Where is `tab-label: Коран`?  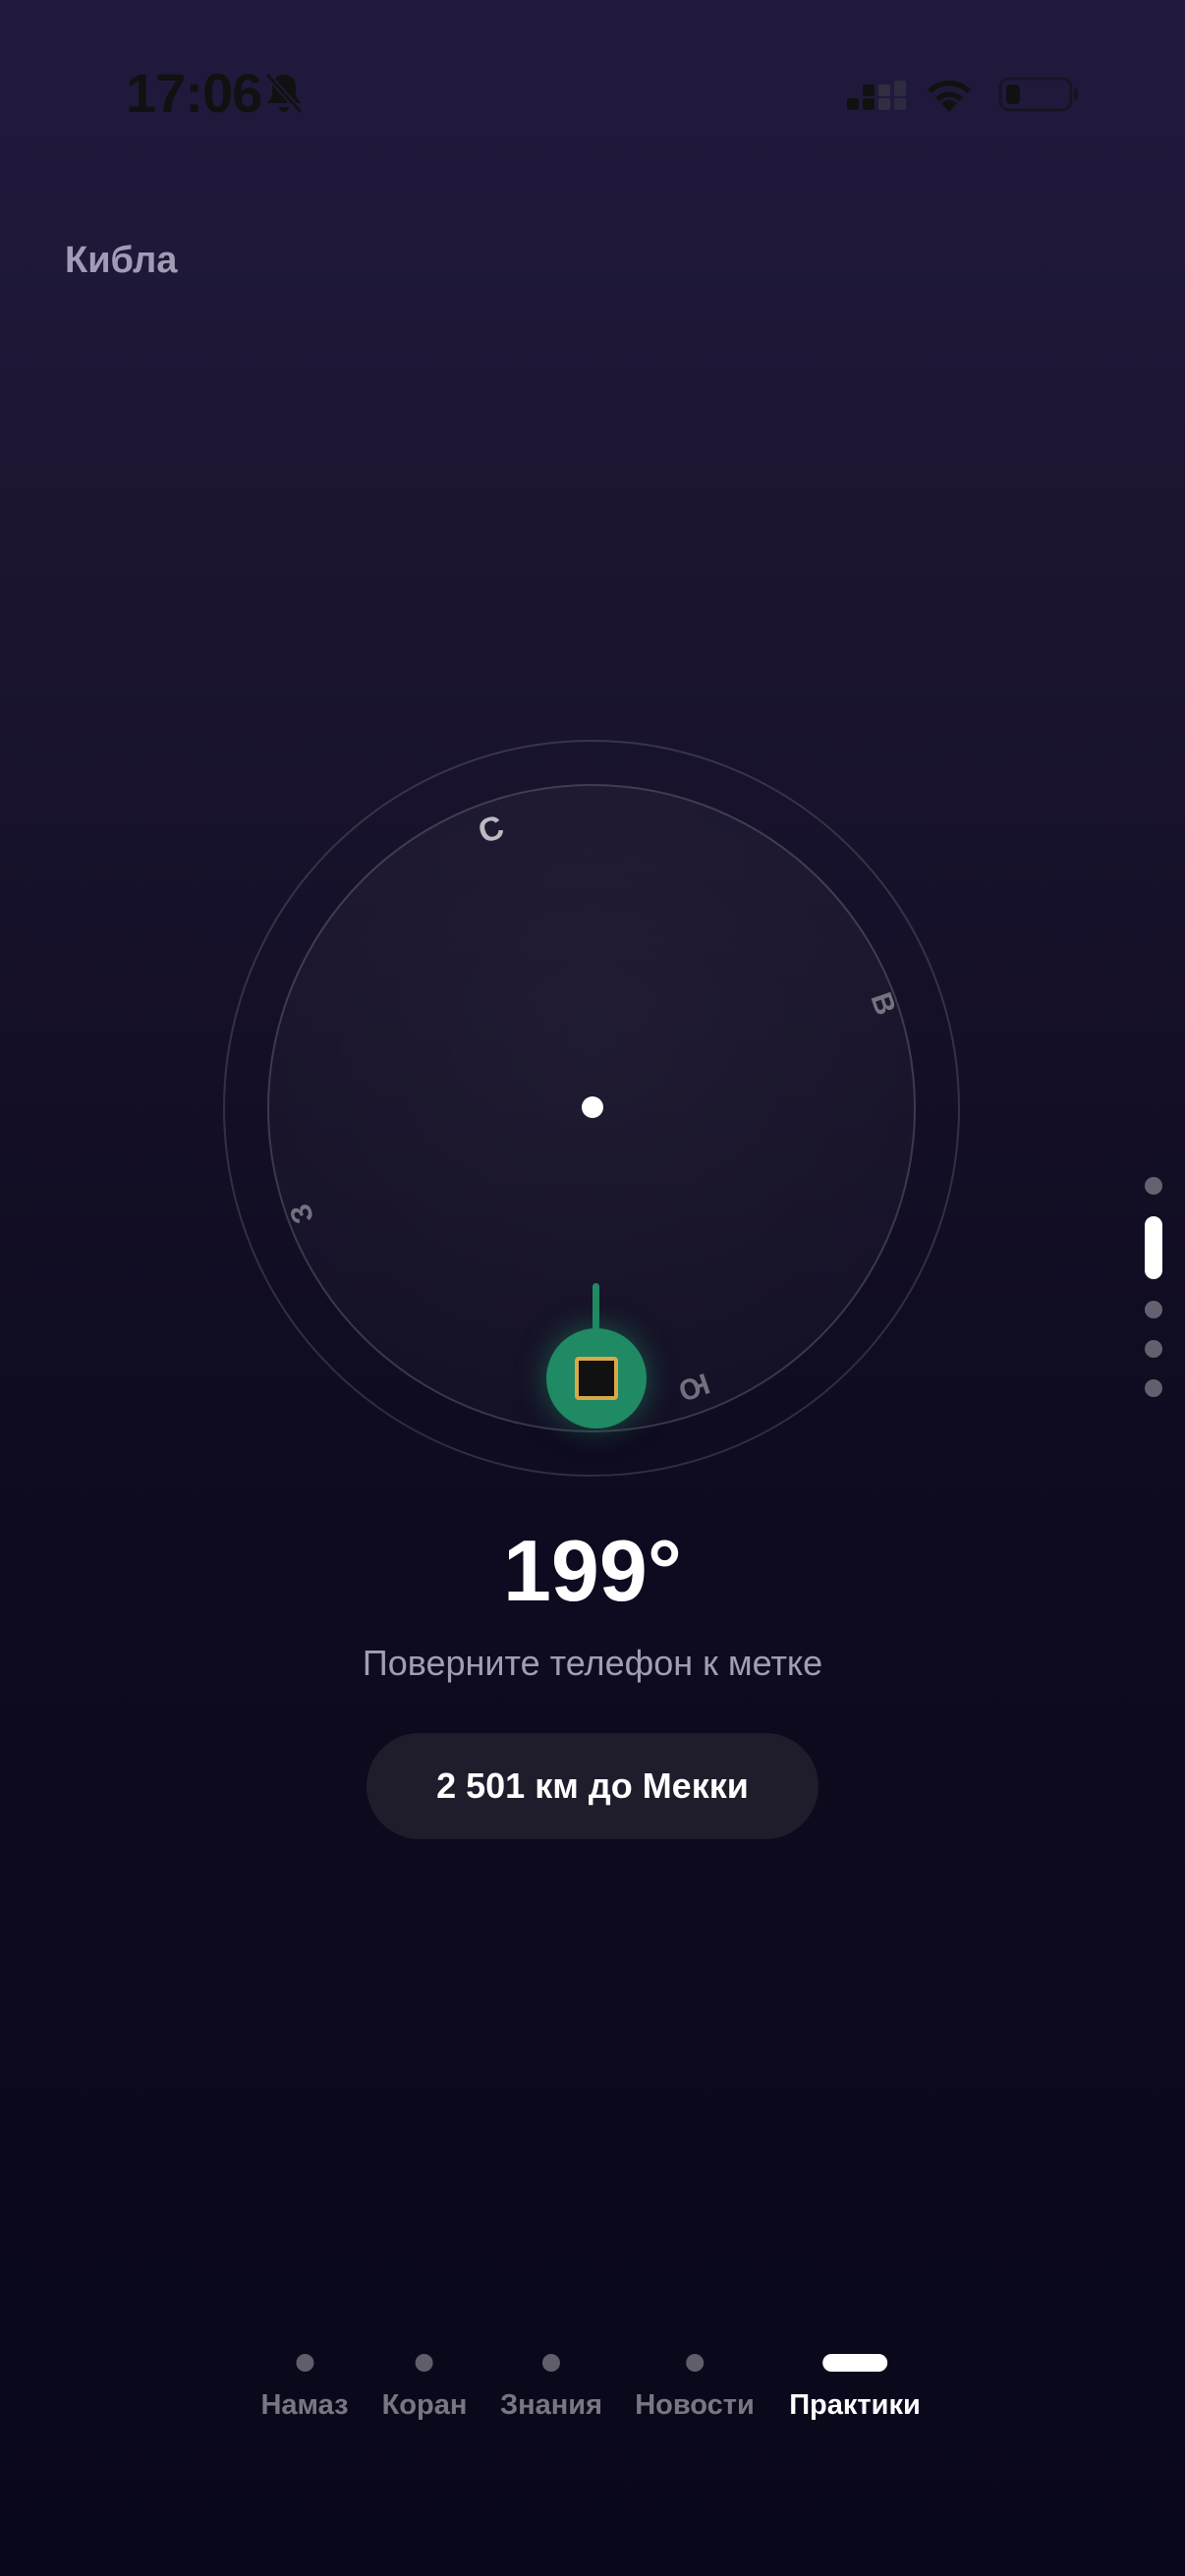 tab-label: Коран is located at coordinates (425, 2405).